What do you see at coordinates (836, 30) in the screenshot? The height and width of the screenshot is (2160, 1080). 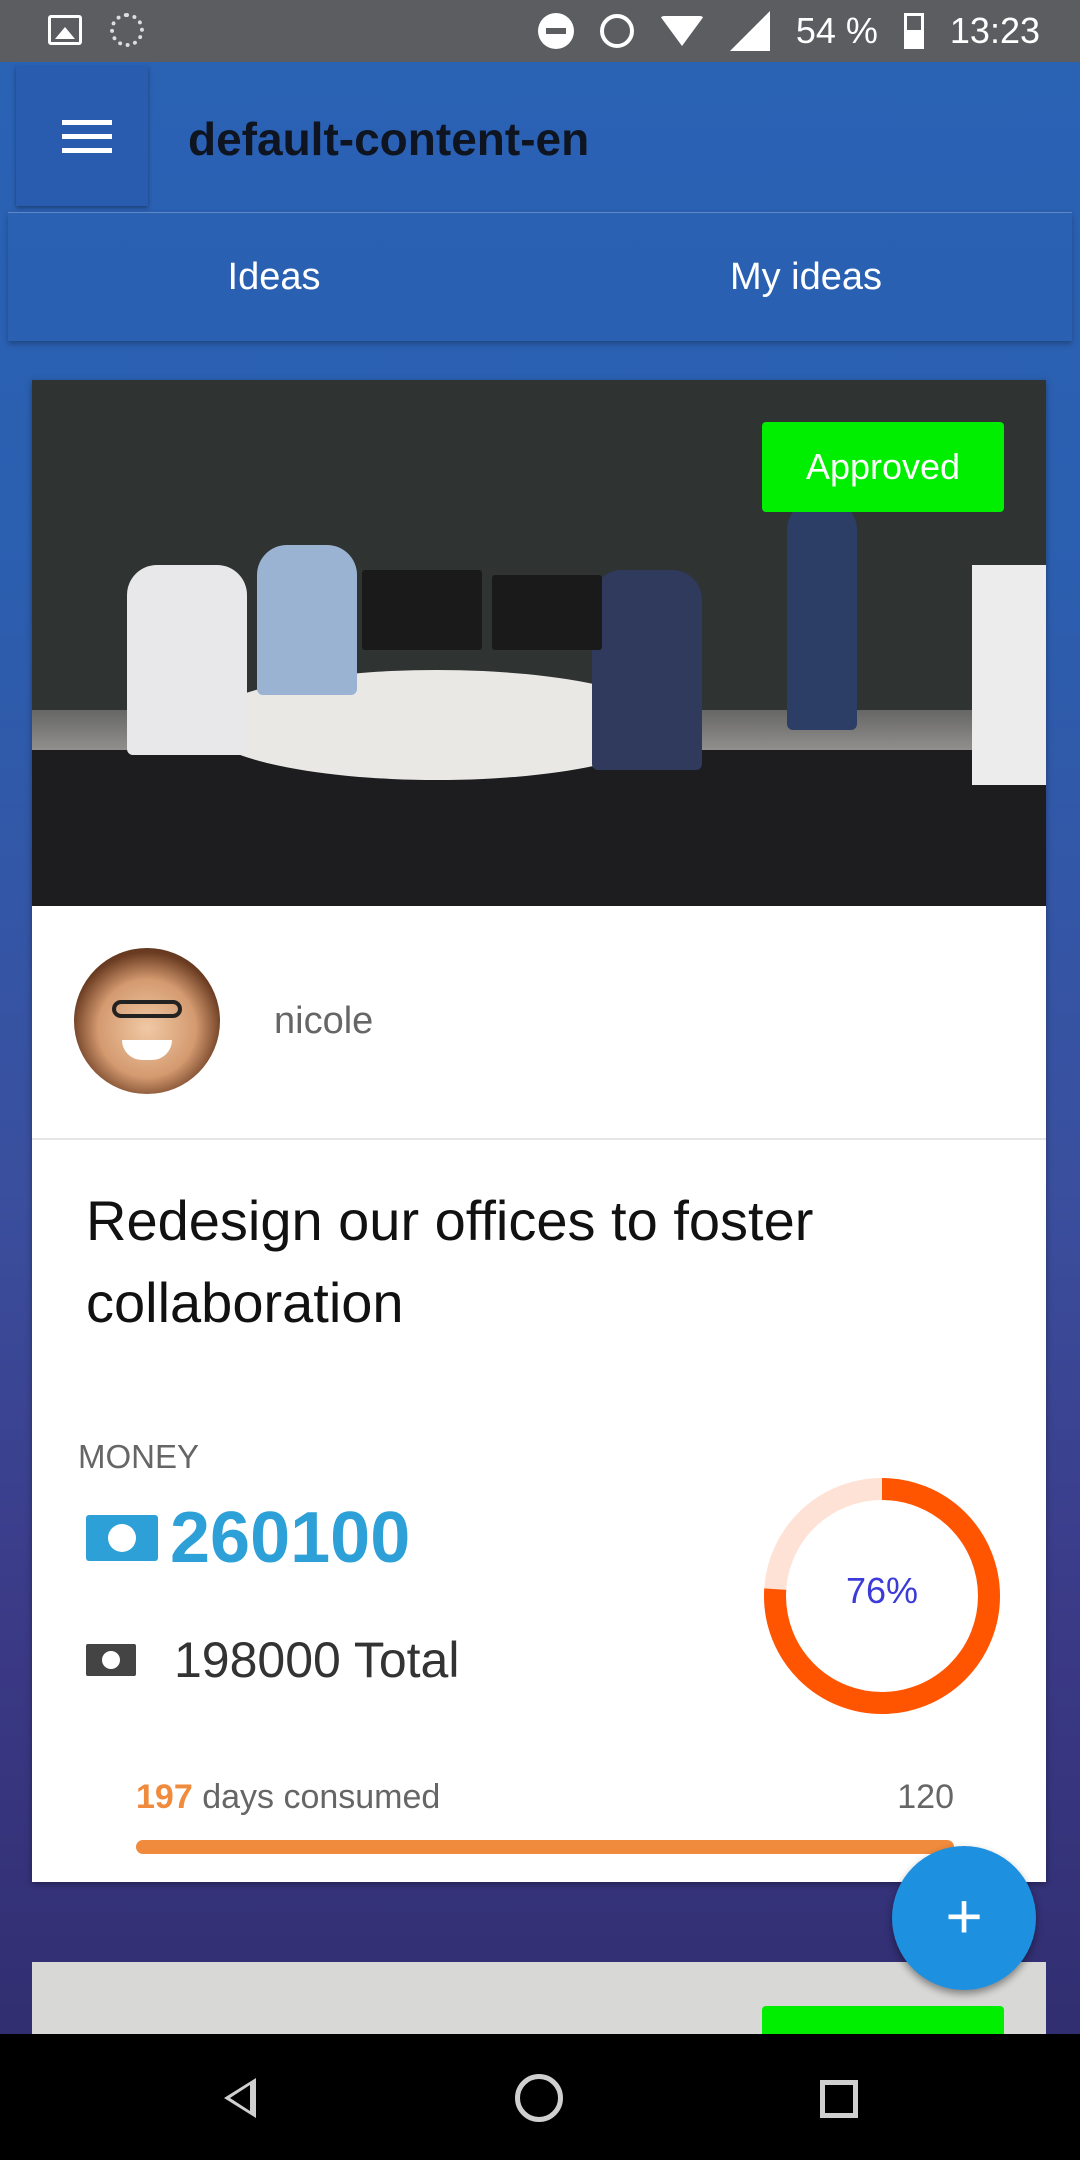 I see `battery-percent: 54 %` at bounding box center [836, 30].